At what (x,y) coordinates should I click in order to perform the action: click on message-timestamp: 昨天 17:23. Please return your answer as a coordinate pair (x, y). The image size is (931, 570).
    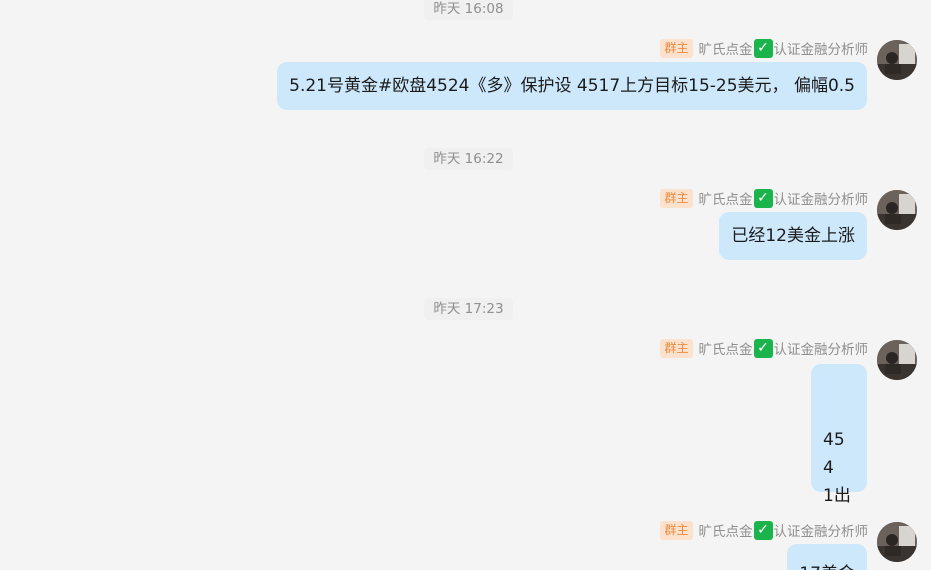
    Looking at the image, I should click on (468, 309).